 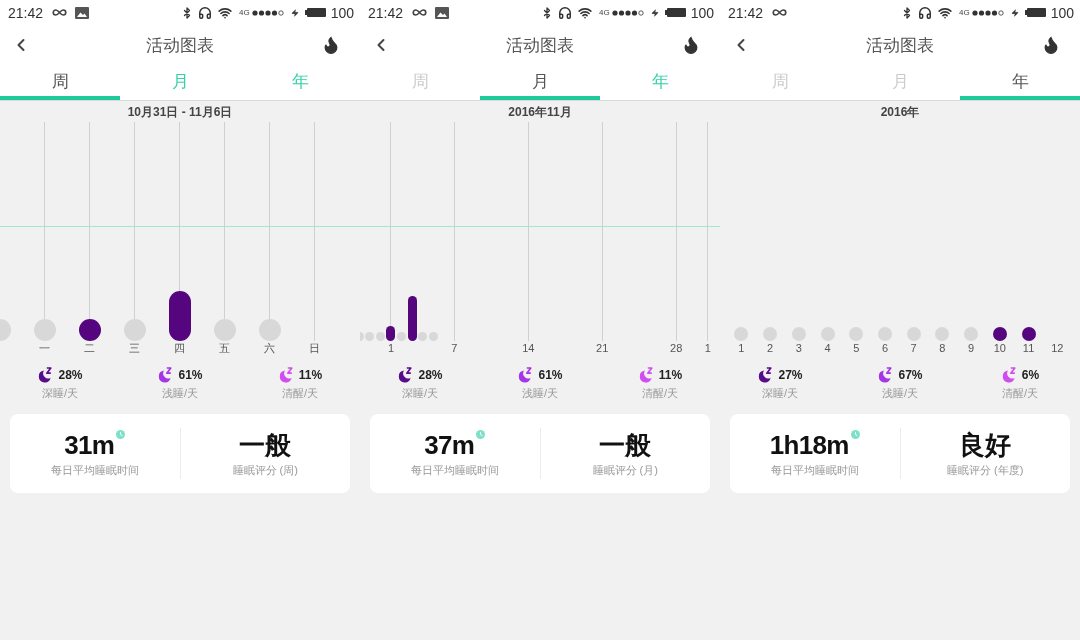 What do you see at coordinates (827, 348) in the screenshot?
I see `axis-label: 4` at bounding box center [827, 348].